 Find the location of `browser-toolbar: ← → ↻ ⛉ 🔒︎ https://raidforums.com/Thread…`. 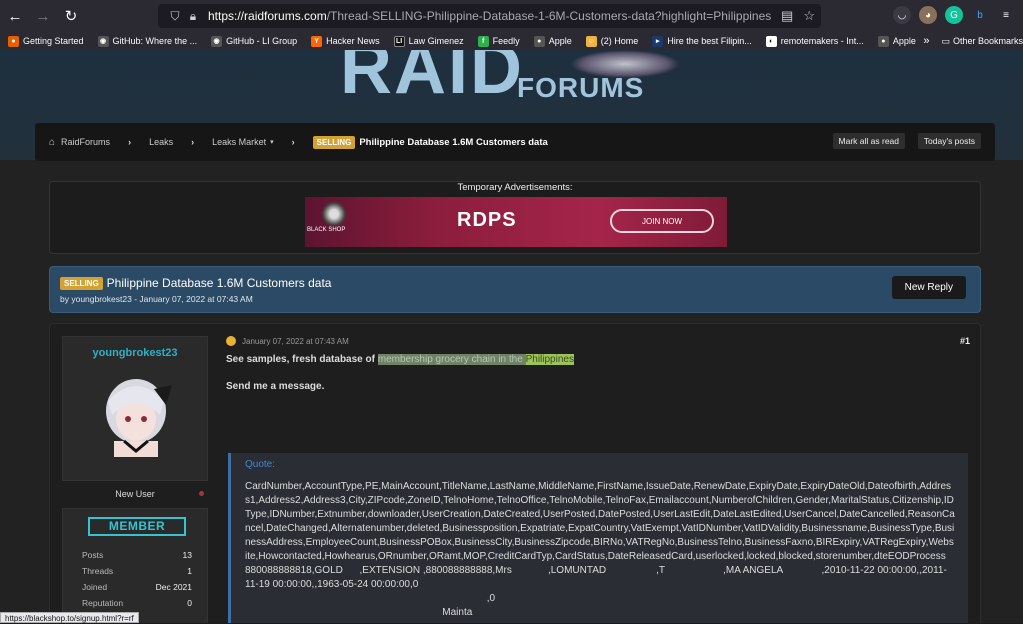

browser-toolbar: ← → ↻ ⛉ 🔒︎ https://raidforums.com/Thread… is located at coordinates (511, 16).